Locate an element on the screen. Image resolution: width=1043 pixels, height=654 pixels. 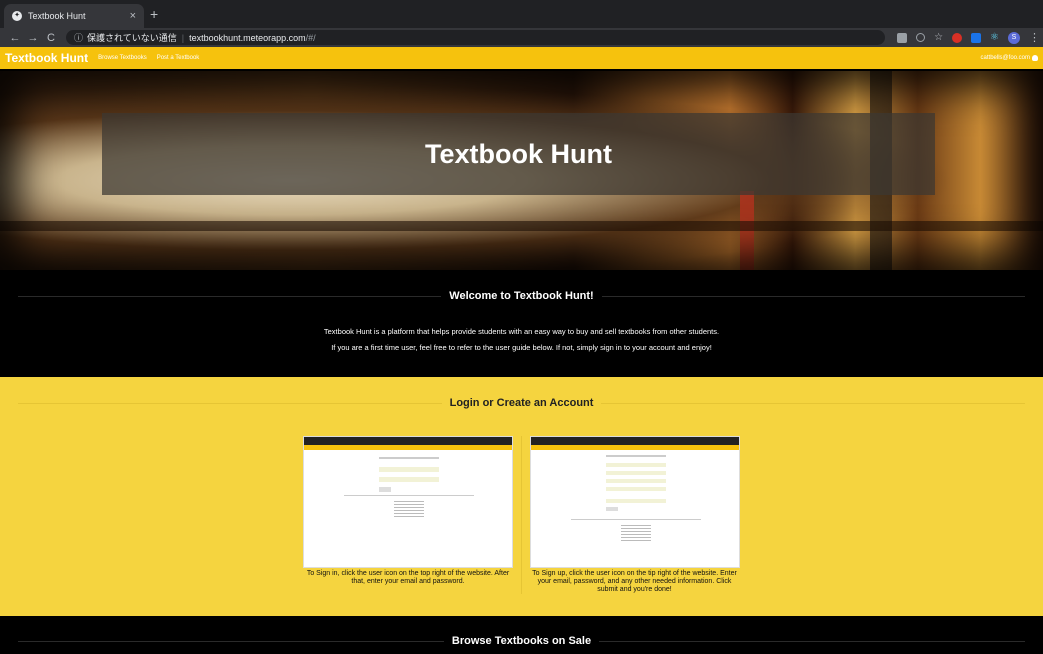
info-icon: ⓘ is located at coordinates (78, 37).